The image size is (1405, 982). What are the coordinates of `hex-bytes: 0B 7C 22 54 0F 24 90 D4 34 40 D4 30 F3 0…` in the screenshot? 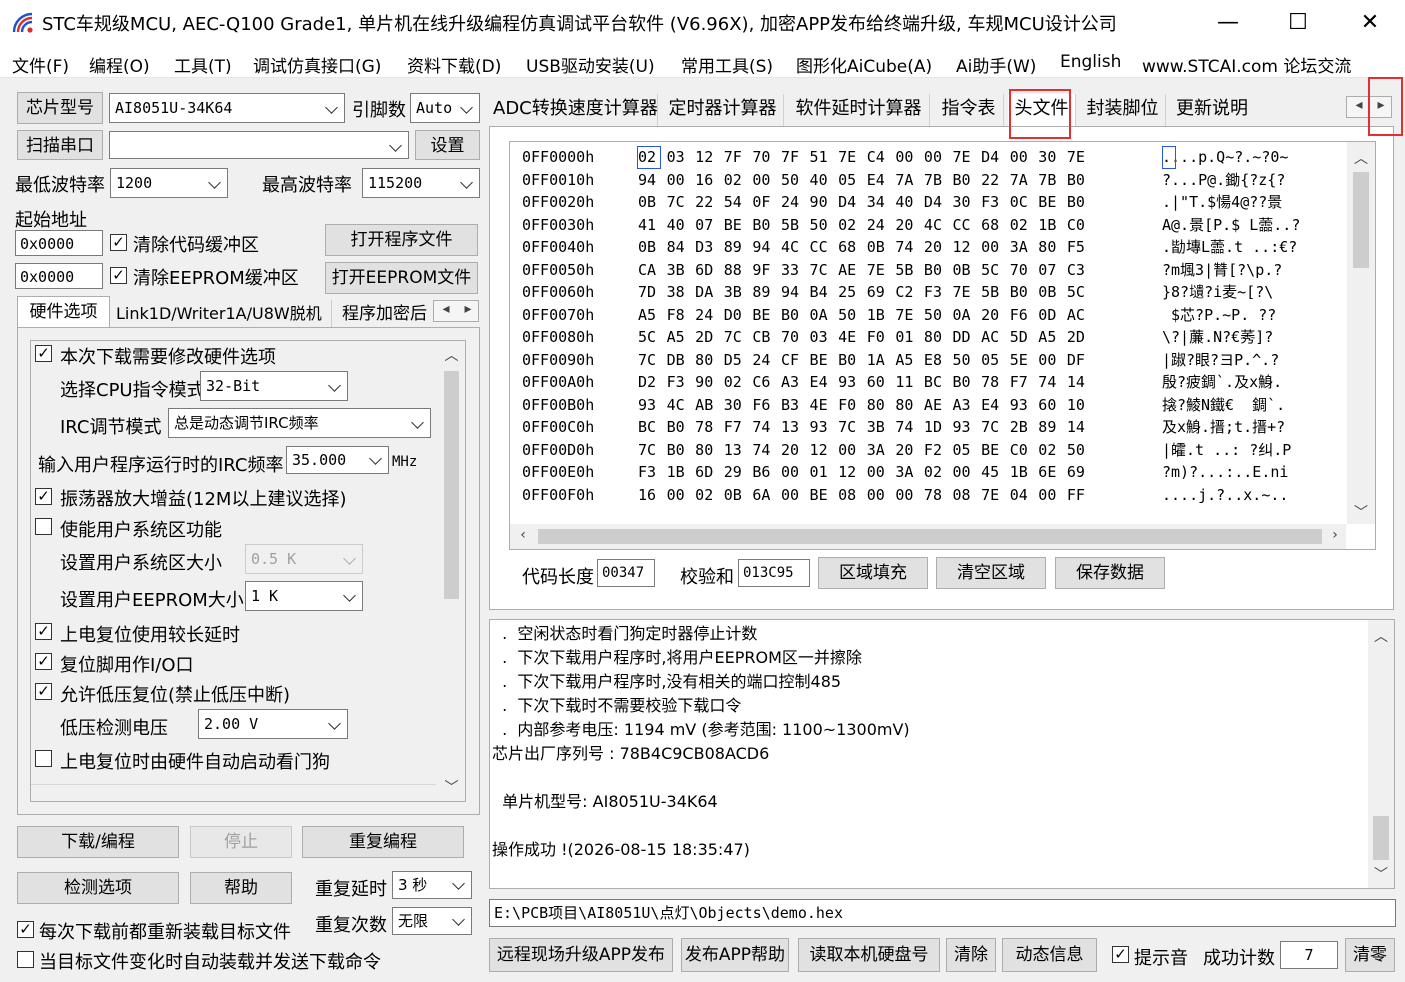 It's located at (900, 202).